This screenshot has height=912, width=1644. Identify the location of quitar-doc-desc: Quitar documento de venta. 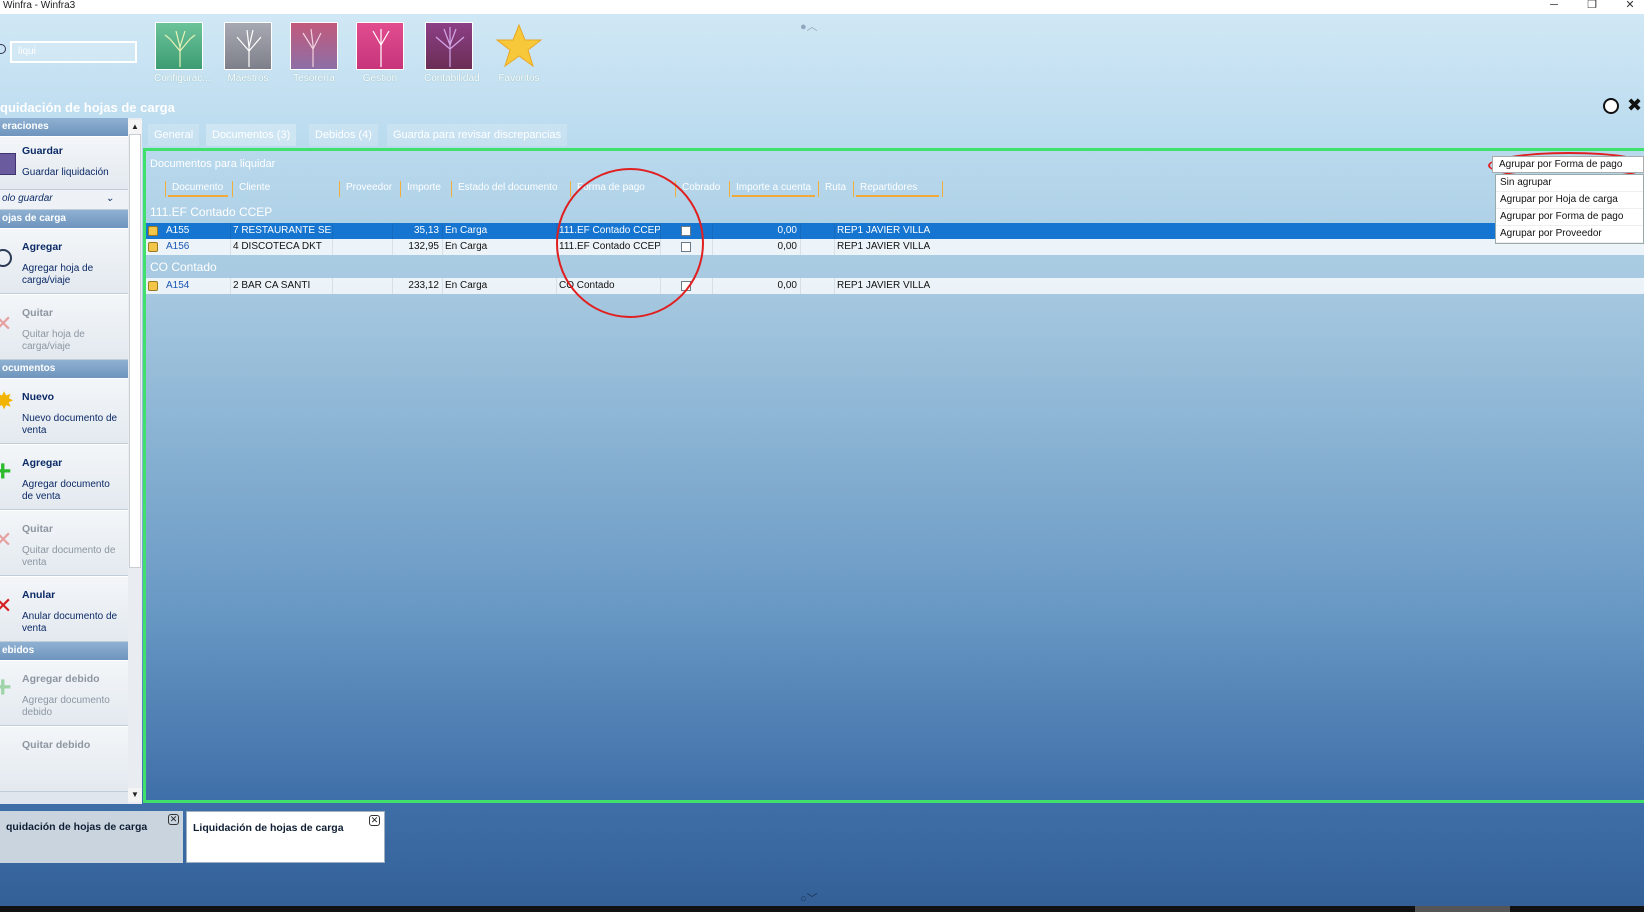
(69, 556).